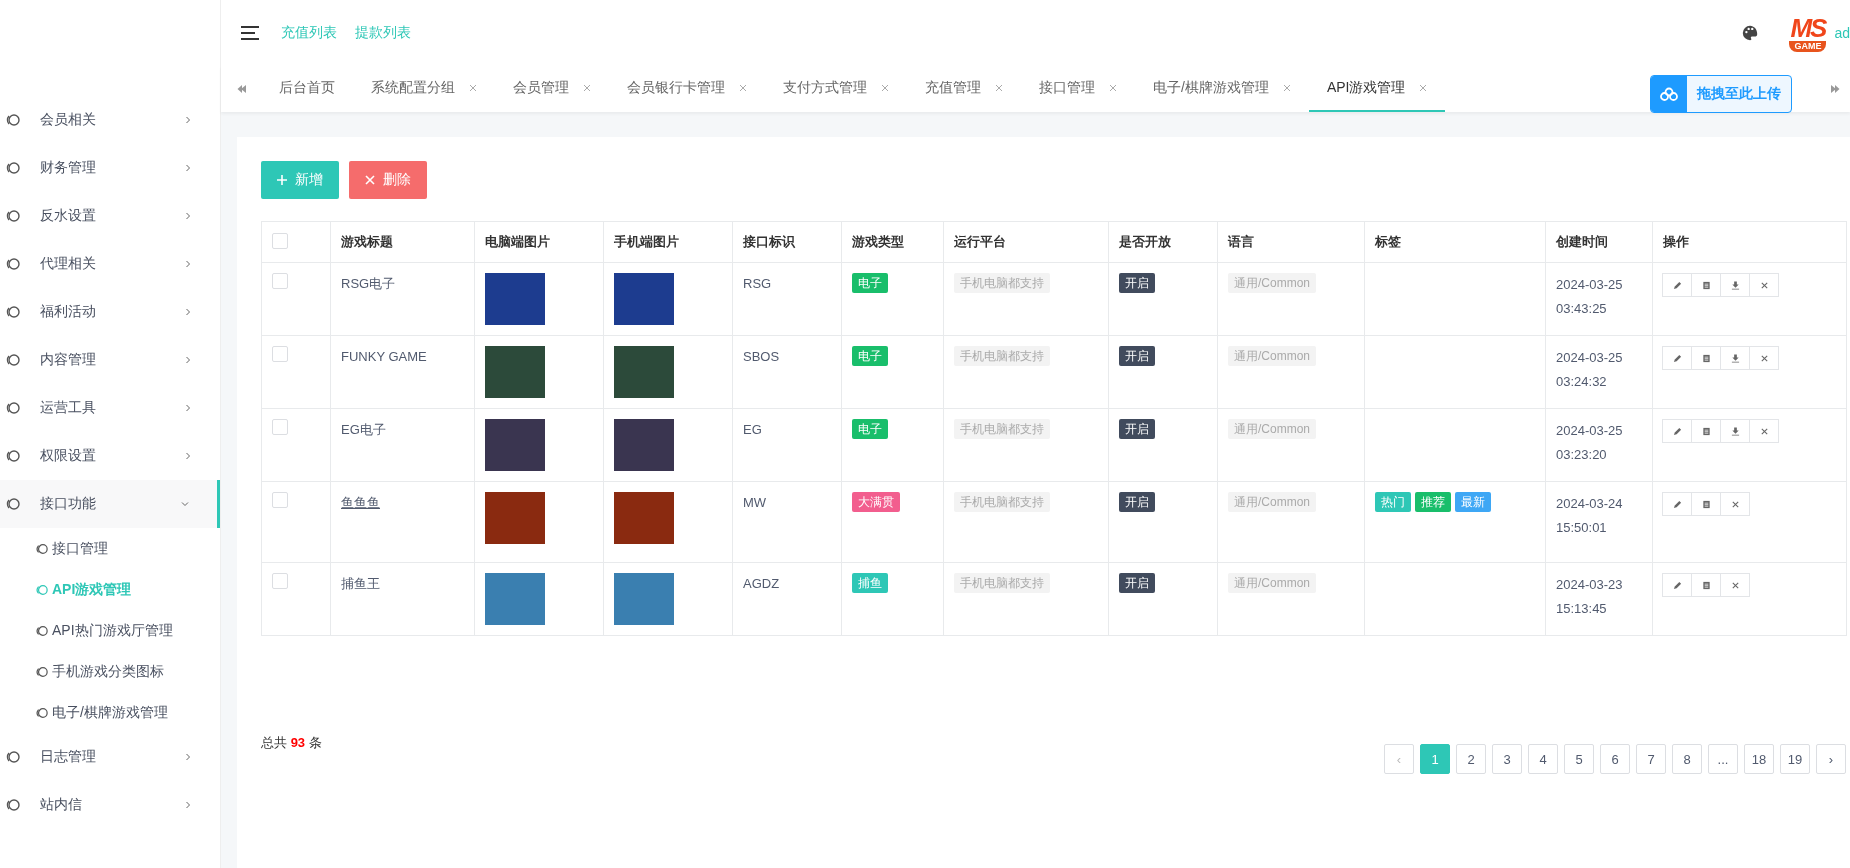 The width and height of the screenshot is (1850, 868). I want to click on column-header: 游戏标题, so click(367, 241).